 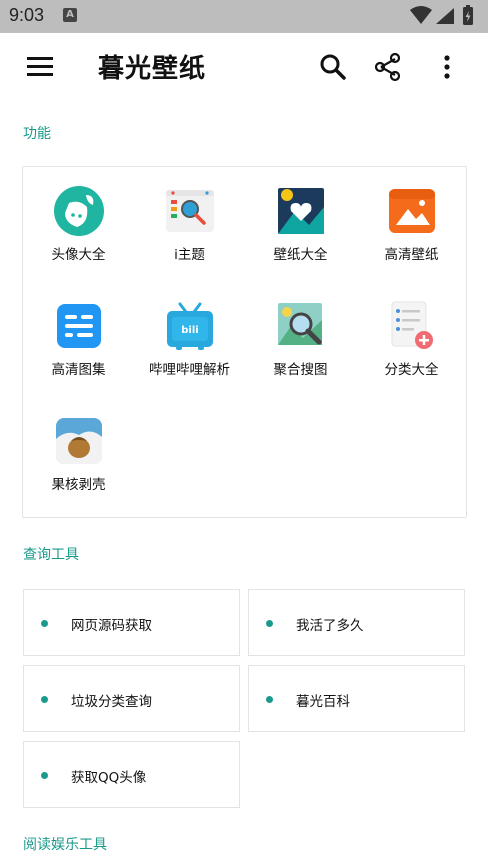 I want to click on tool-source-code: 网页源码获取, so click(x=131, y=622).